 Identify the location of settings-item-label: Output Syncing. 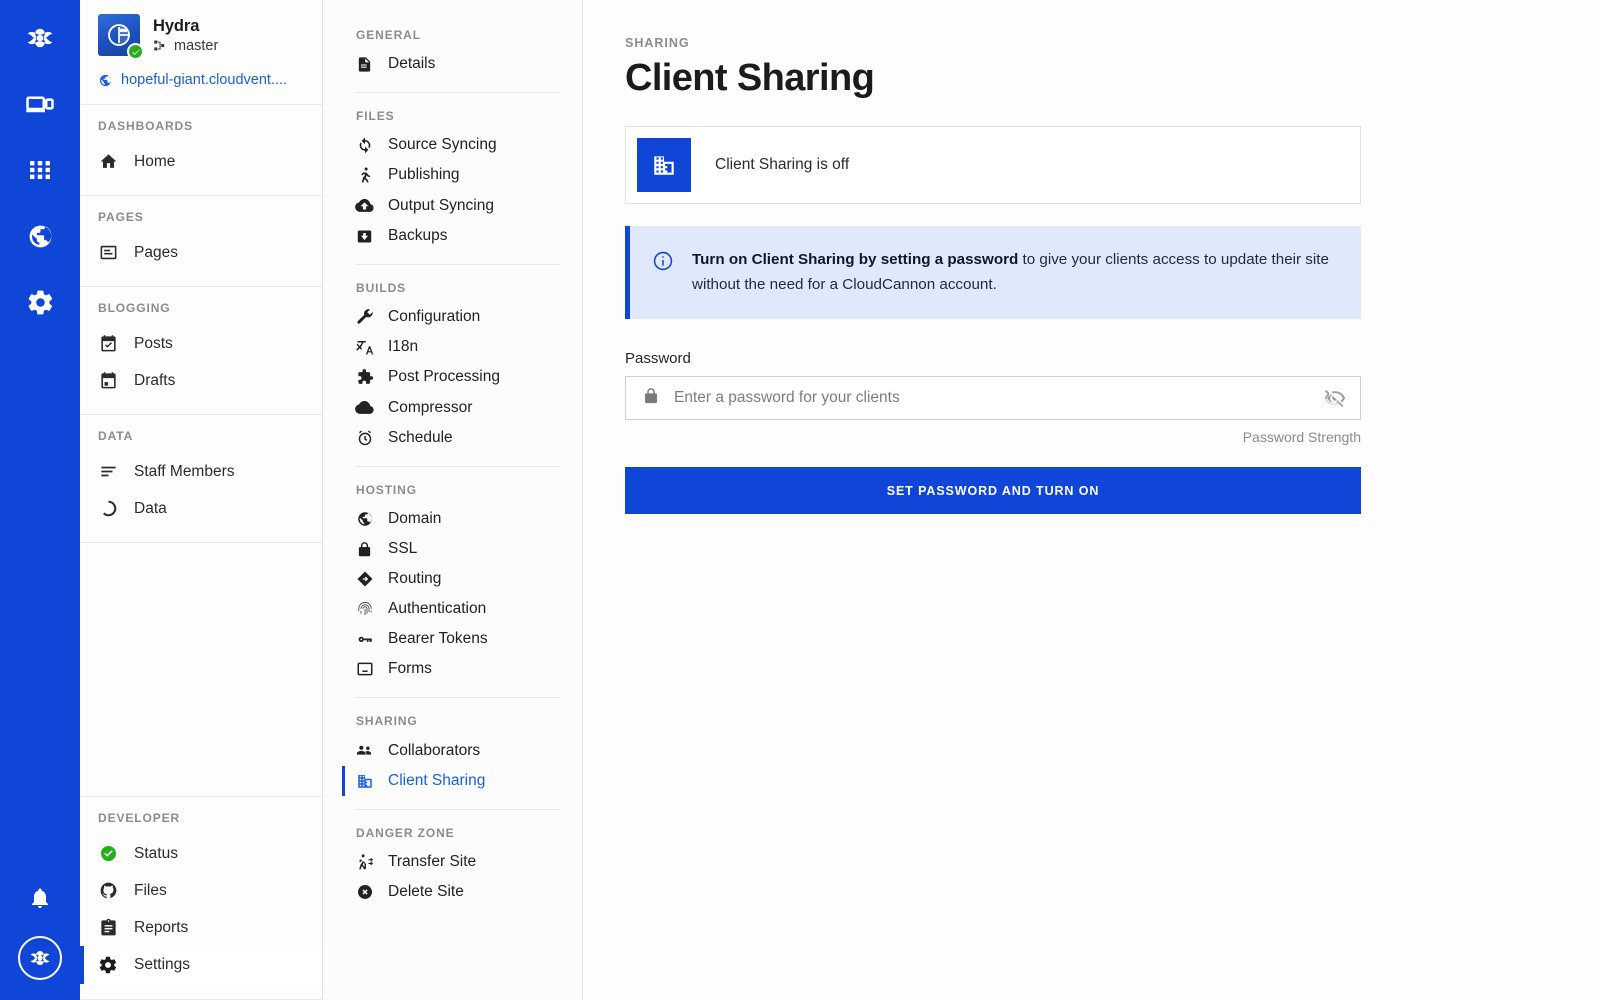
(441, 205).